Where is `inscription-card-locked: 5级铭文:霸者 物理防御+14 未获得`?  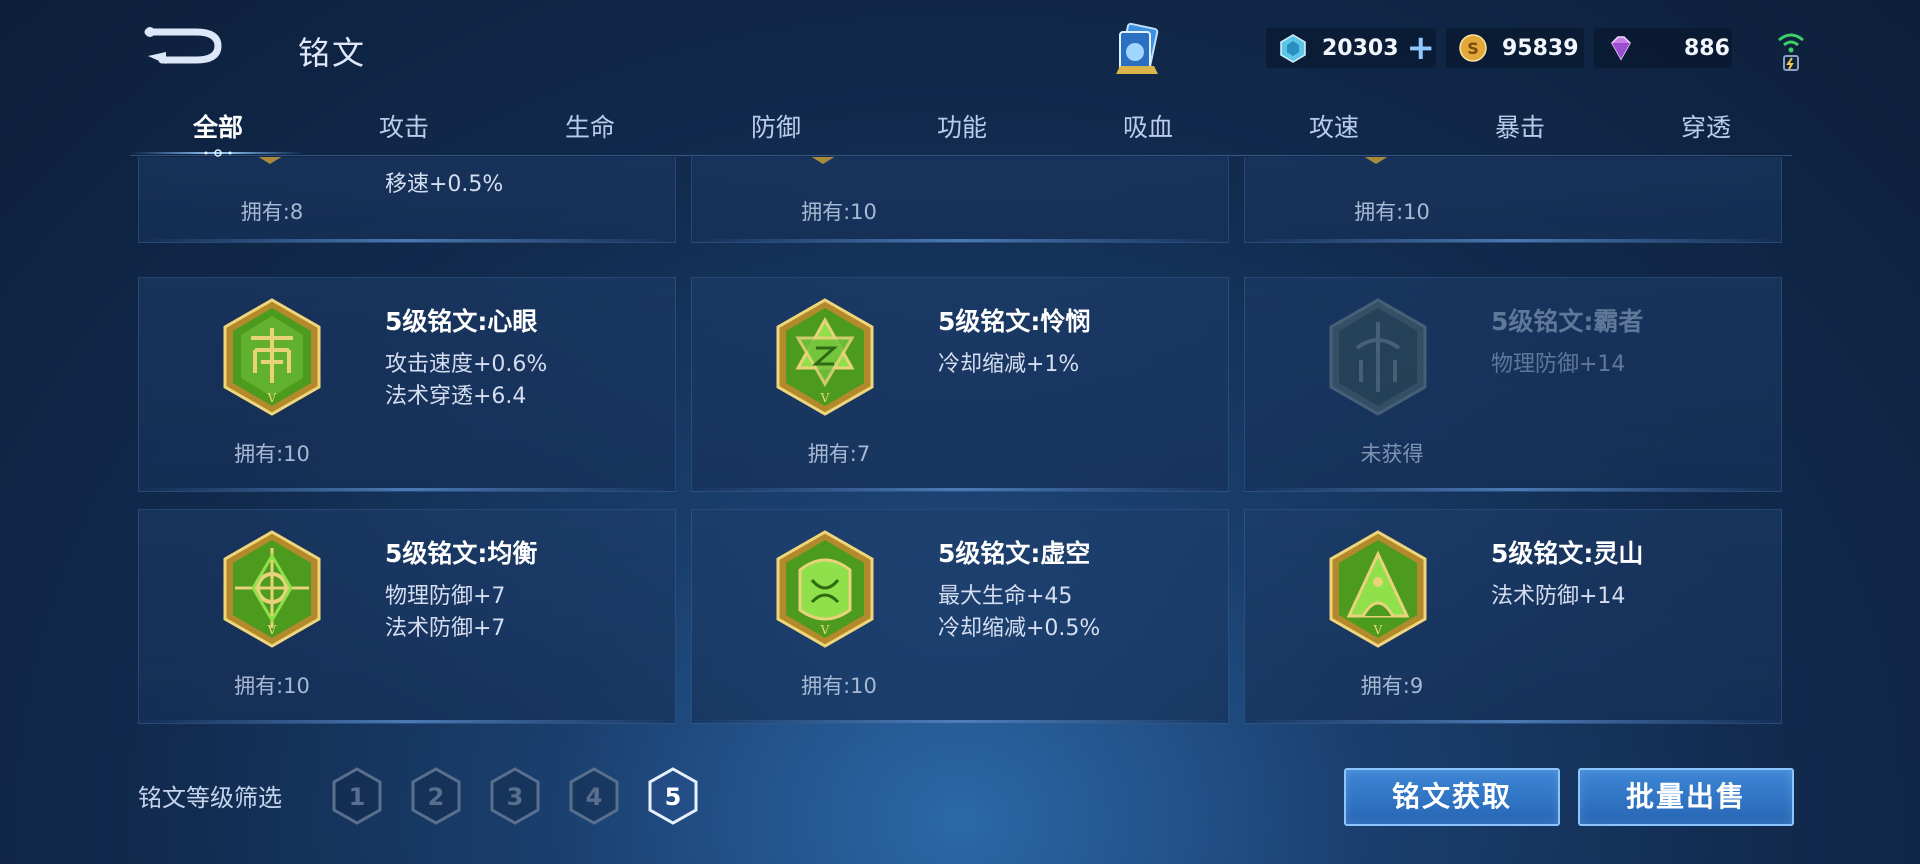 inscription-card-locked: 5级铭文:霸者 物理防御+14 未获得 is located at coordinates (1513, 384).